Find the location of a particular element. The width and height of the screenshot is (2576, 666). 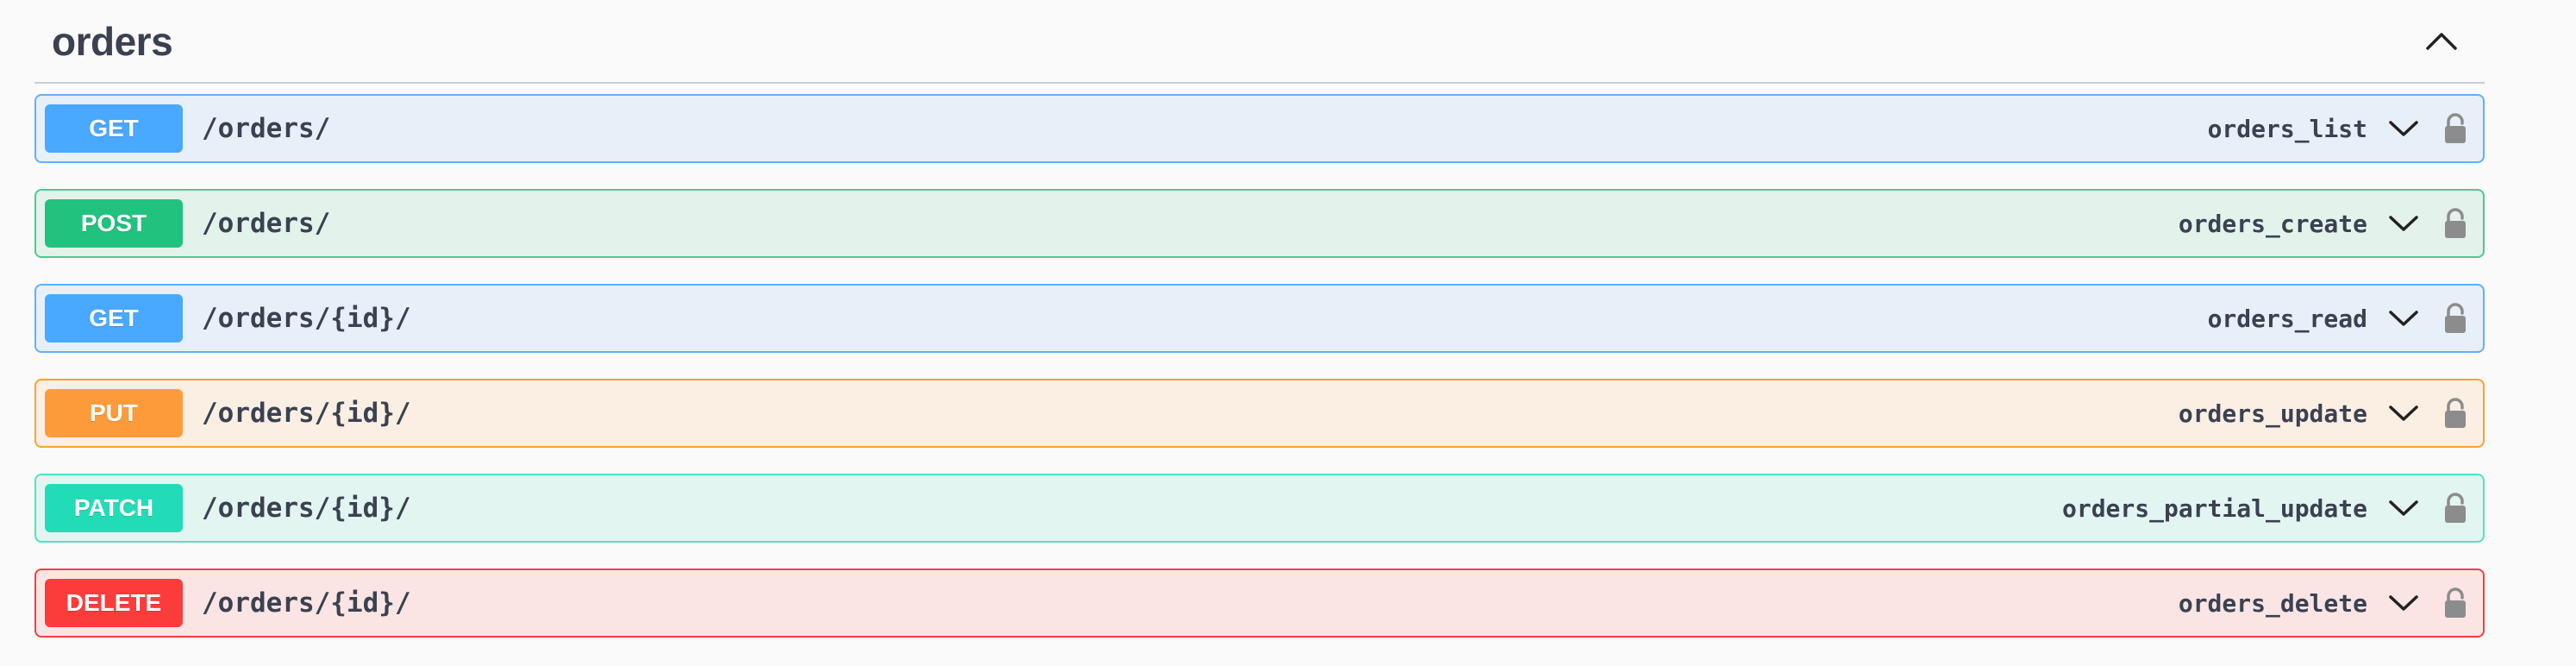

tag-header: orders is located at coordinates (1259, 42).